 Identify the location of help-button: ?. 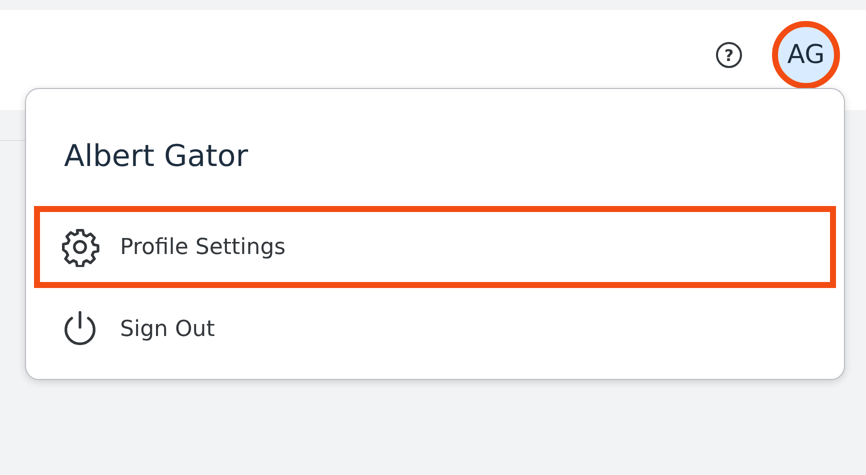
(729, 55).